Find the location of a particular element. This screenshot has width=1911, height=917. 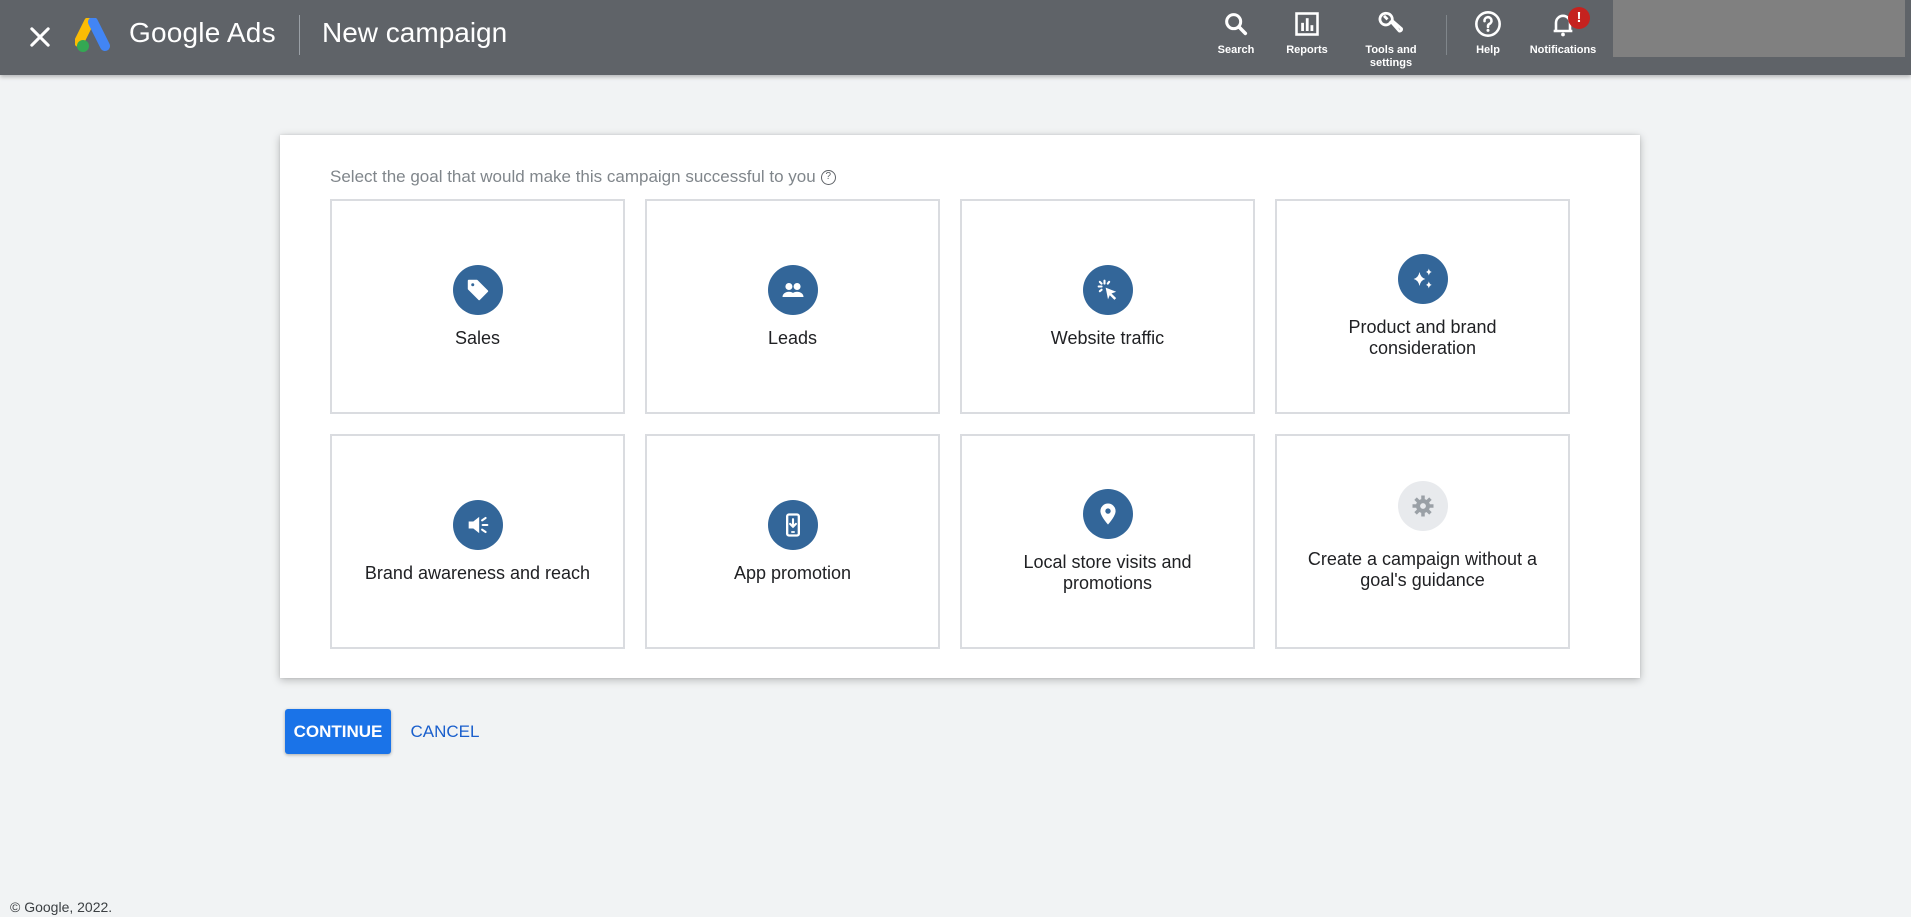

phone-download-icon is located at coordinates (792, 524).